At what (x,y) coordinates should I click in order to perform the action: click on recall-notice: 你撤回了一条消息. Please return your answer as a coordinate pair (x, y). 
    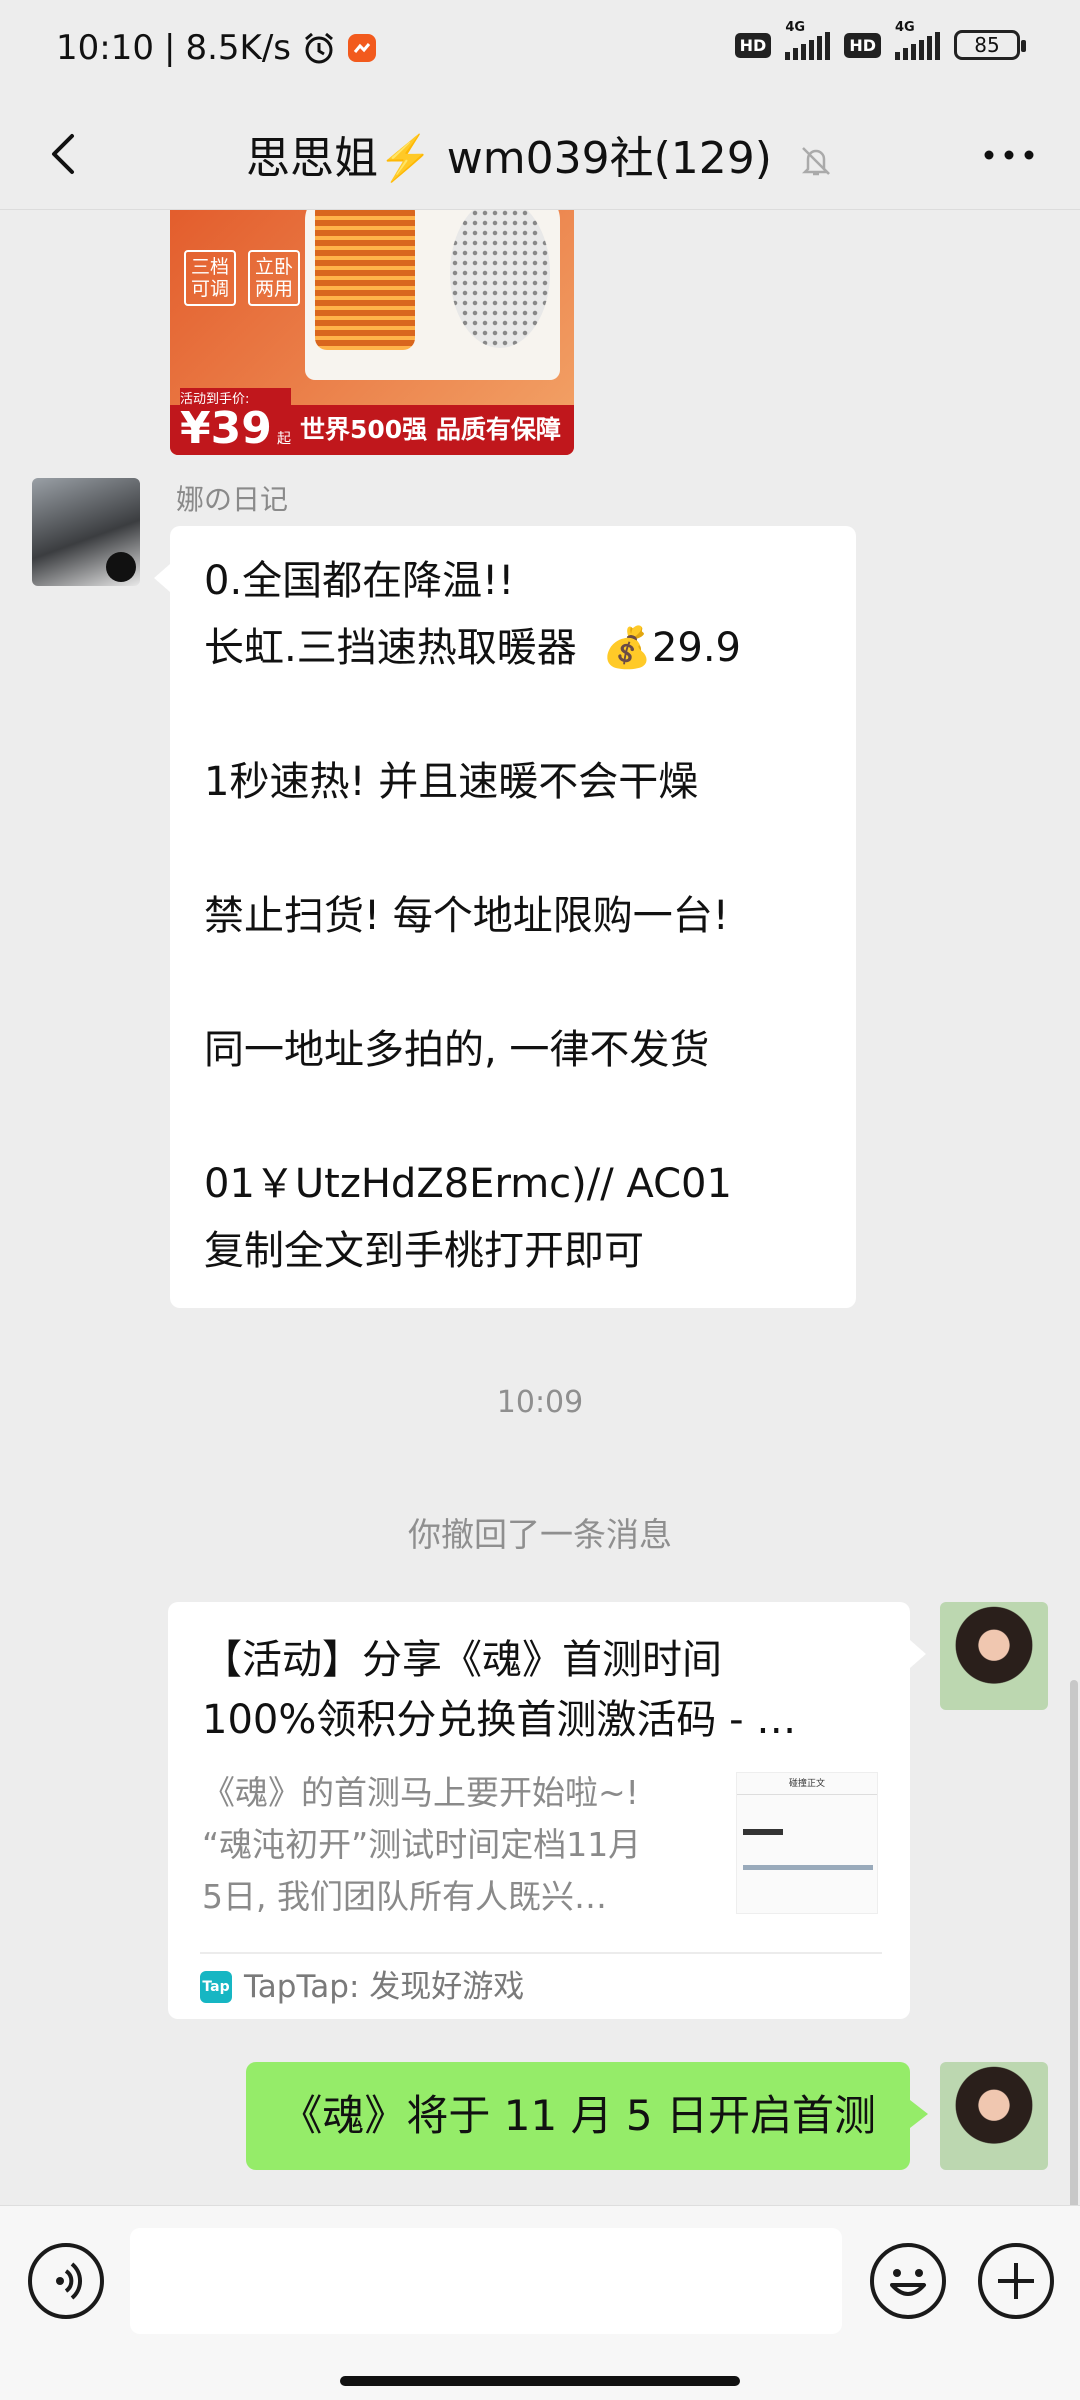
    Looking at the image, I should click on (540, 1534).